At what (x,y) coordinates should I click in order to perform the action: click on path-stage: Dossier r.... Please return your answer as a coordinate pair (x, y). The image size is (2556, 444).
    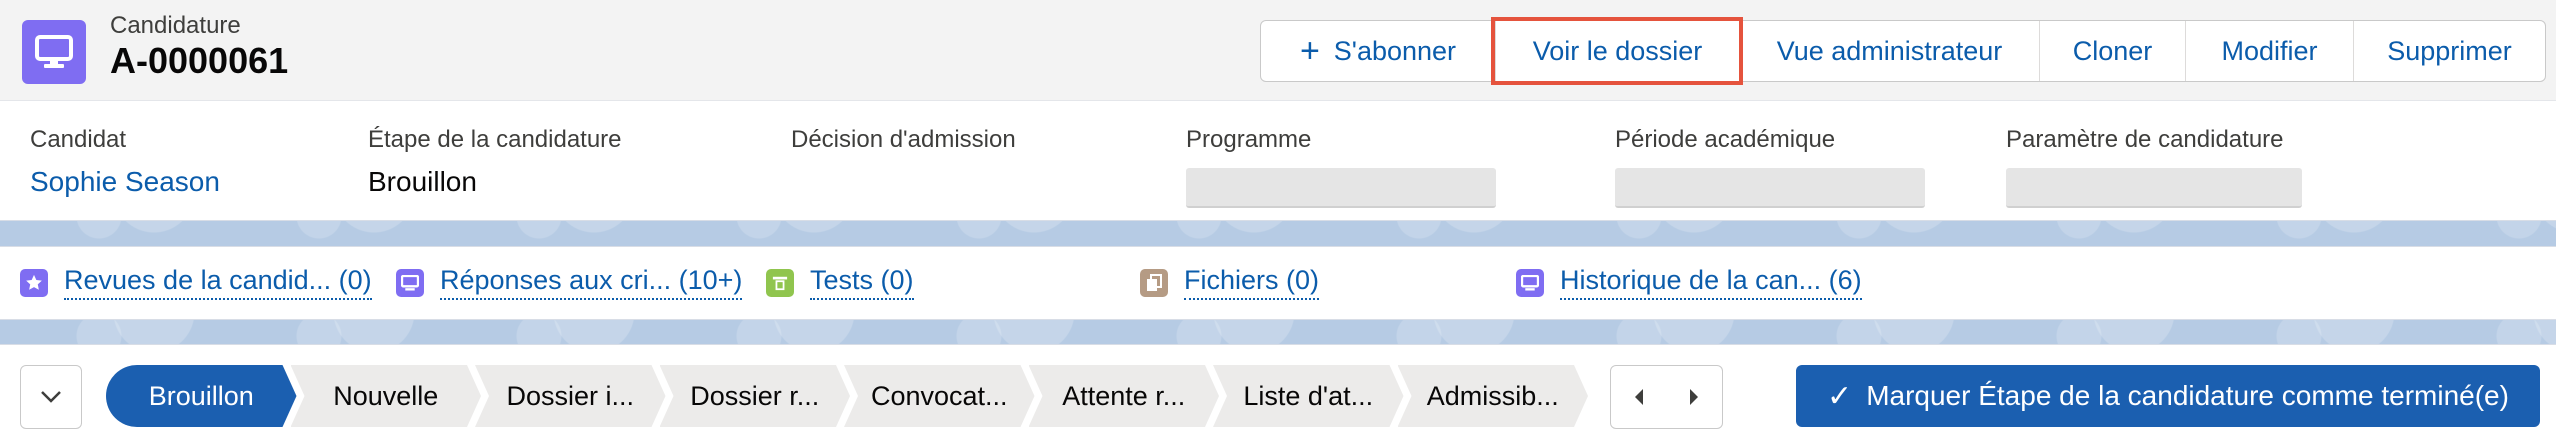
    Looking at the image, I should click on (755, 396).